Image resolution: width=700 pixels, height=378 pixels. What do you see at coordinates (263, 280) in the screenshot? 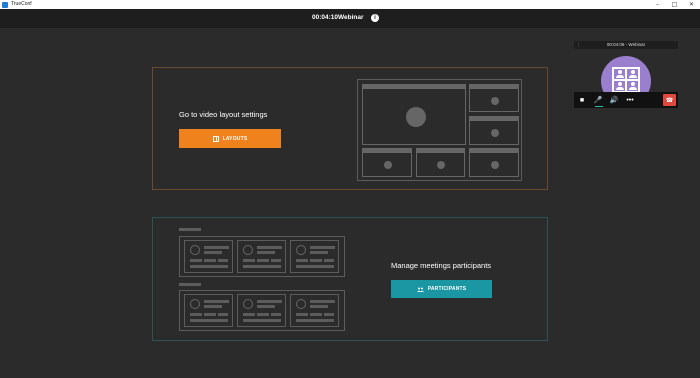
I see `participants-illustration` at bounding box center [263, 280].